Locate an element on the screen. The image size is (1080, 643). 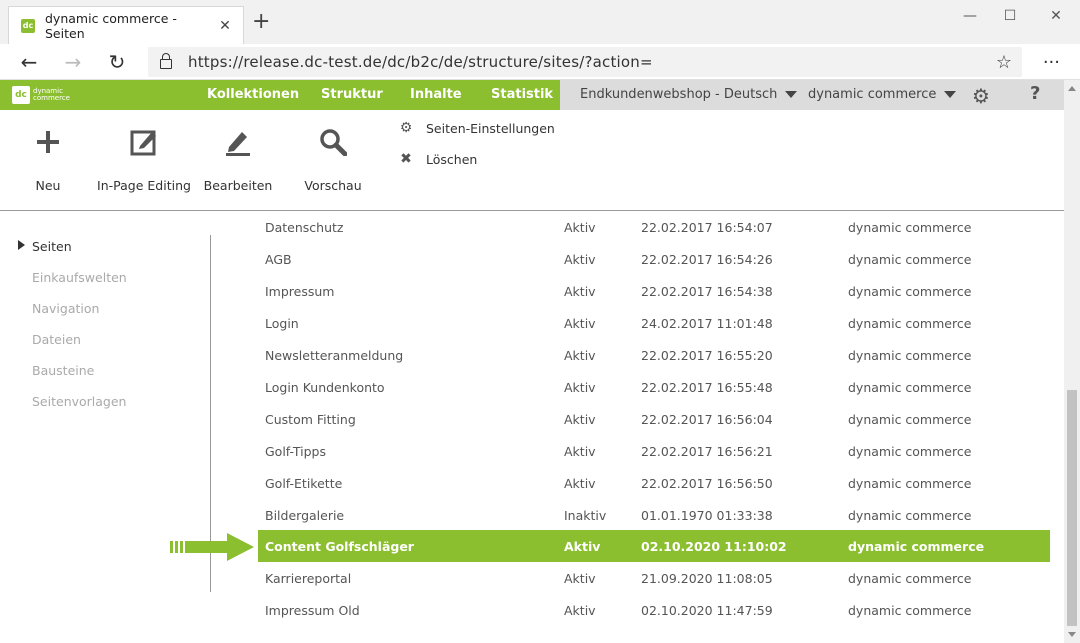
edit-button: Bearbeiten is located at coordinates (238, 158).